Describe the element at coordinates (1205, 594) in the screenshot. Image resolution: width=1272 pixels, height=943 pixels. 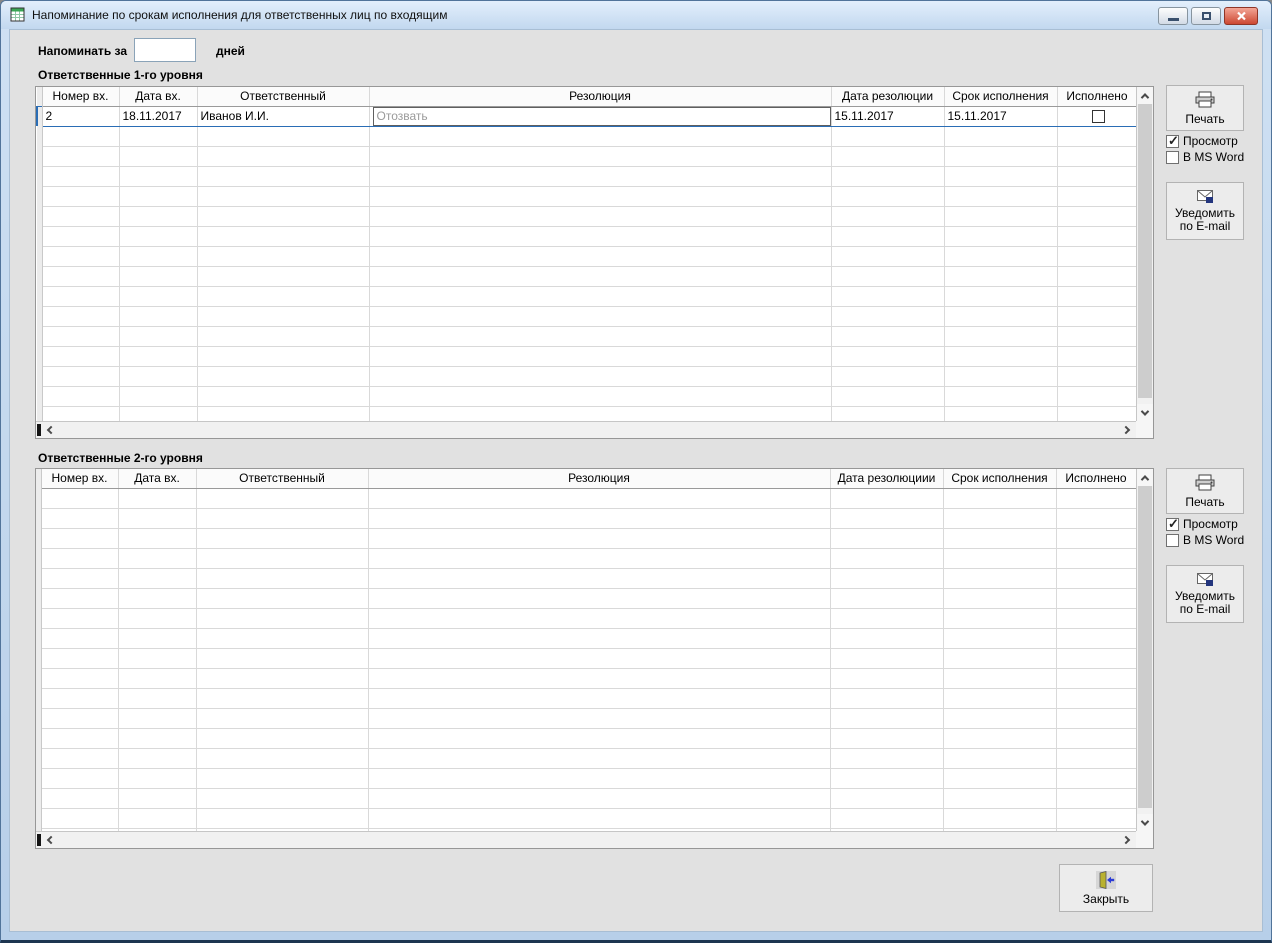
I see `notify-email-button-level2: Уведомить по E-mail` at that location.